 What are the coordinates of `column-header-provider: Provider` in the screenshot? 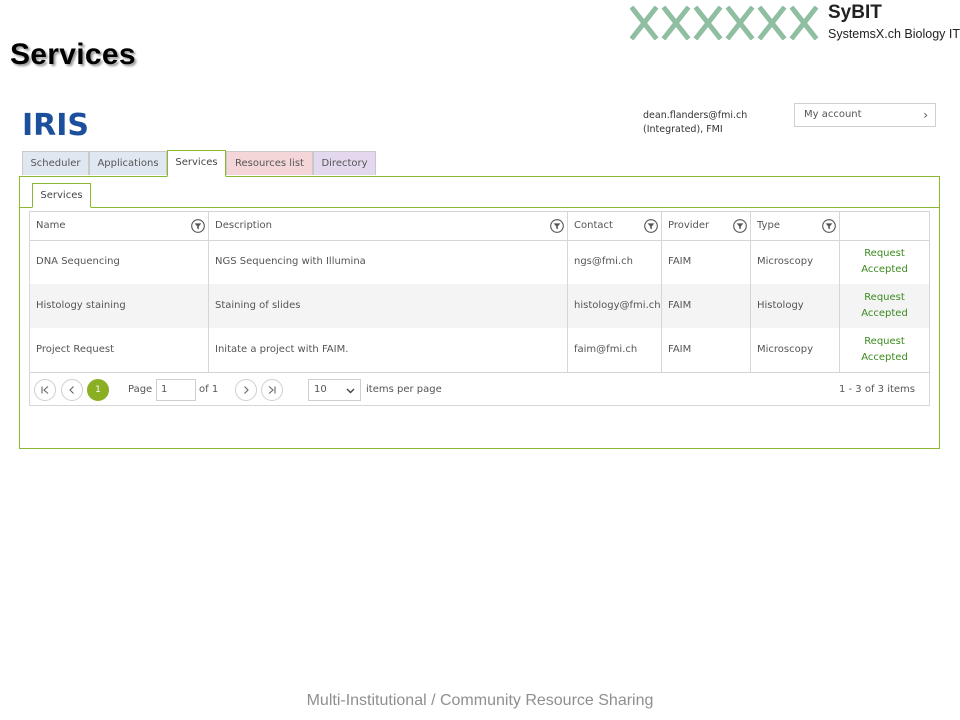 It's located at (706, 226).